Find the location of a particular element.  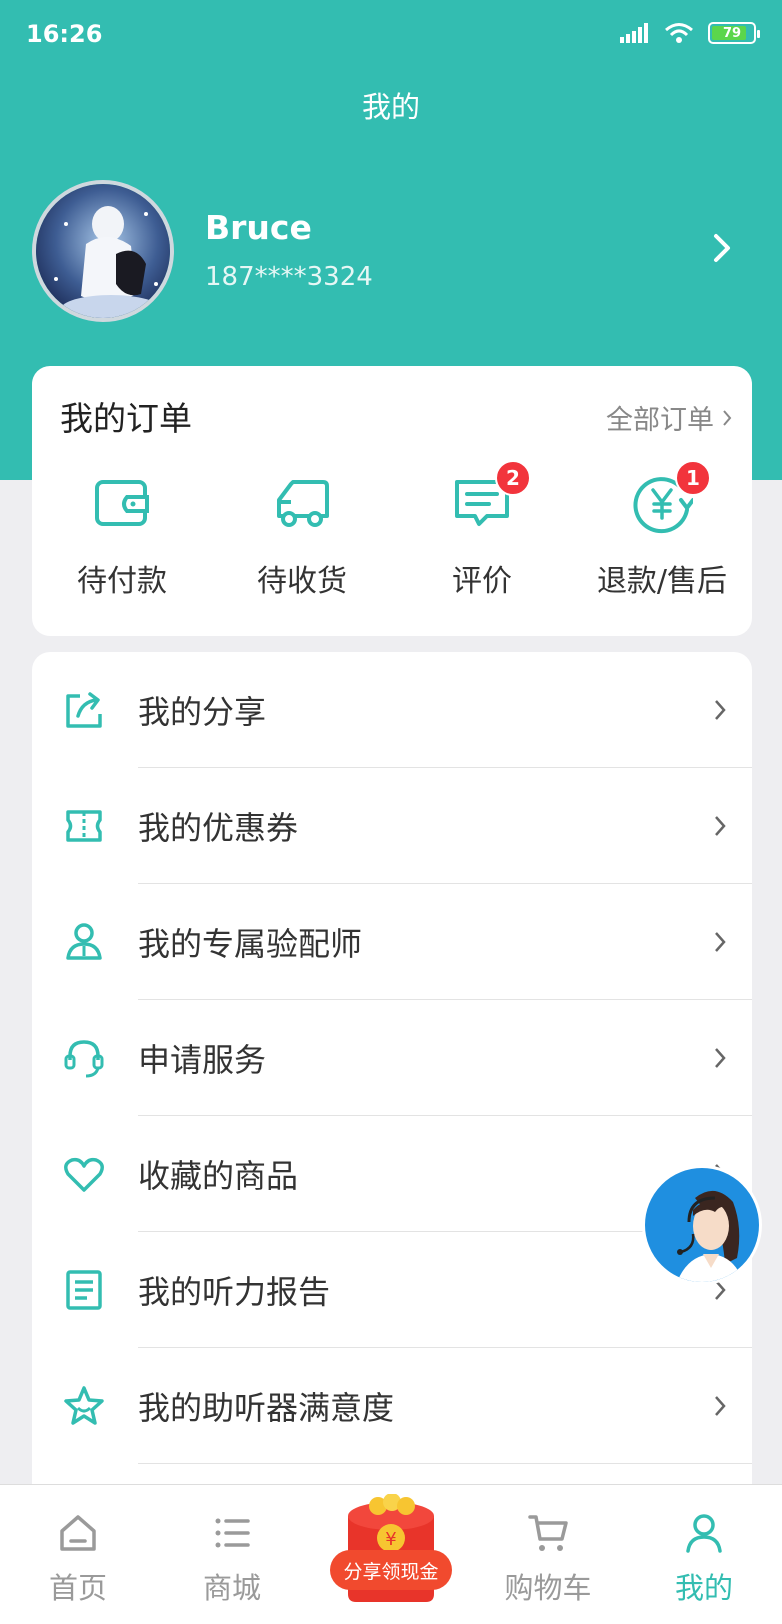

order-pending-payment: 待付款 is located at coordinates (122, 536).